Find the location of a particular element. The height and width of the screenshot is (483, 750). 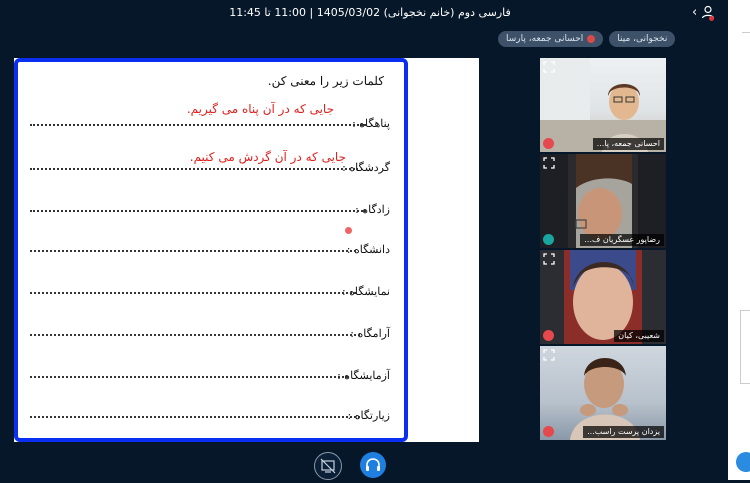

chip-label: احسانی جمعه، پارسا is located at coordinates (545, 39).